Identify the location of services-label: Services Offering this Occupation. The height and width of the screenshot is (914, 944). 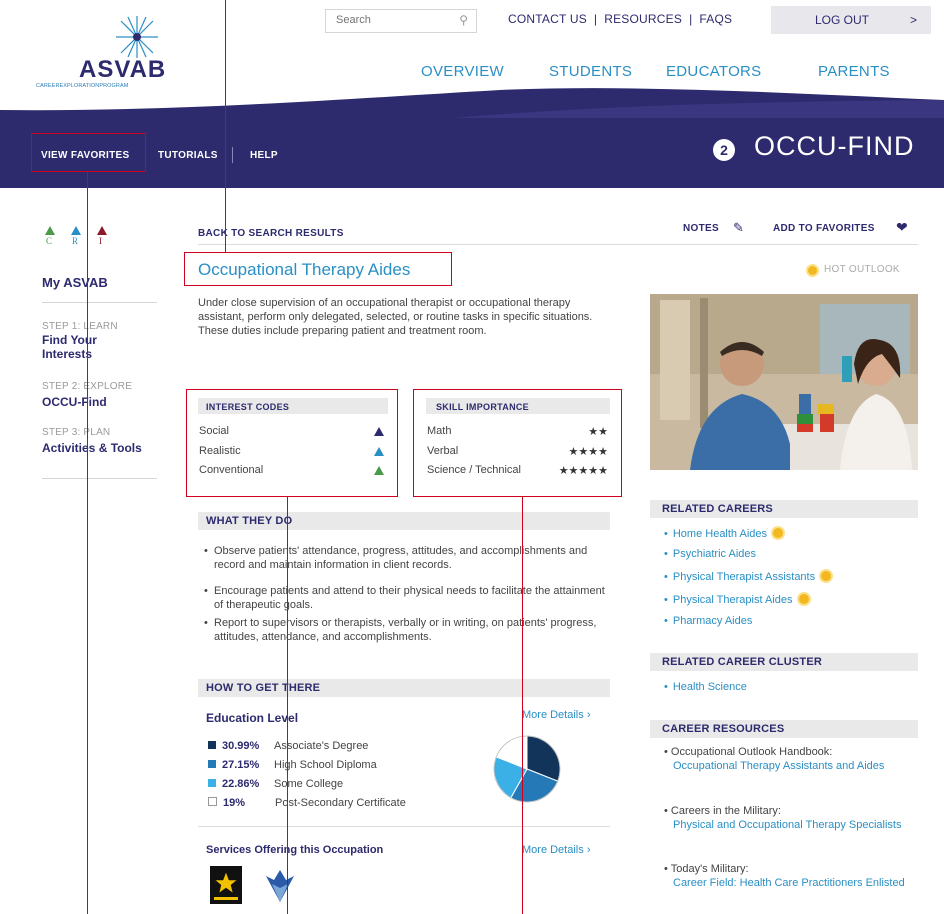
(295, 850).